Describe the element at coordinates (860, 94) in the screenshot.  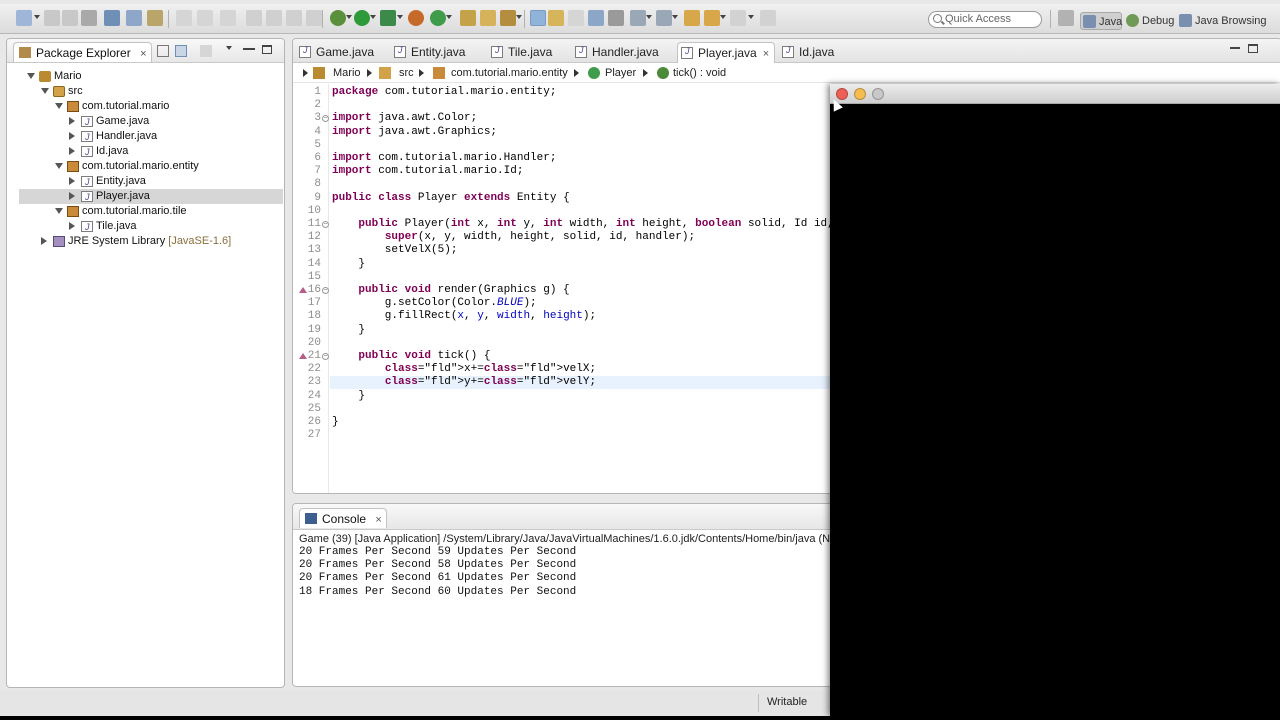
I see `minimize-window-button` at that location.